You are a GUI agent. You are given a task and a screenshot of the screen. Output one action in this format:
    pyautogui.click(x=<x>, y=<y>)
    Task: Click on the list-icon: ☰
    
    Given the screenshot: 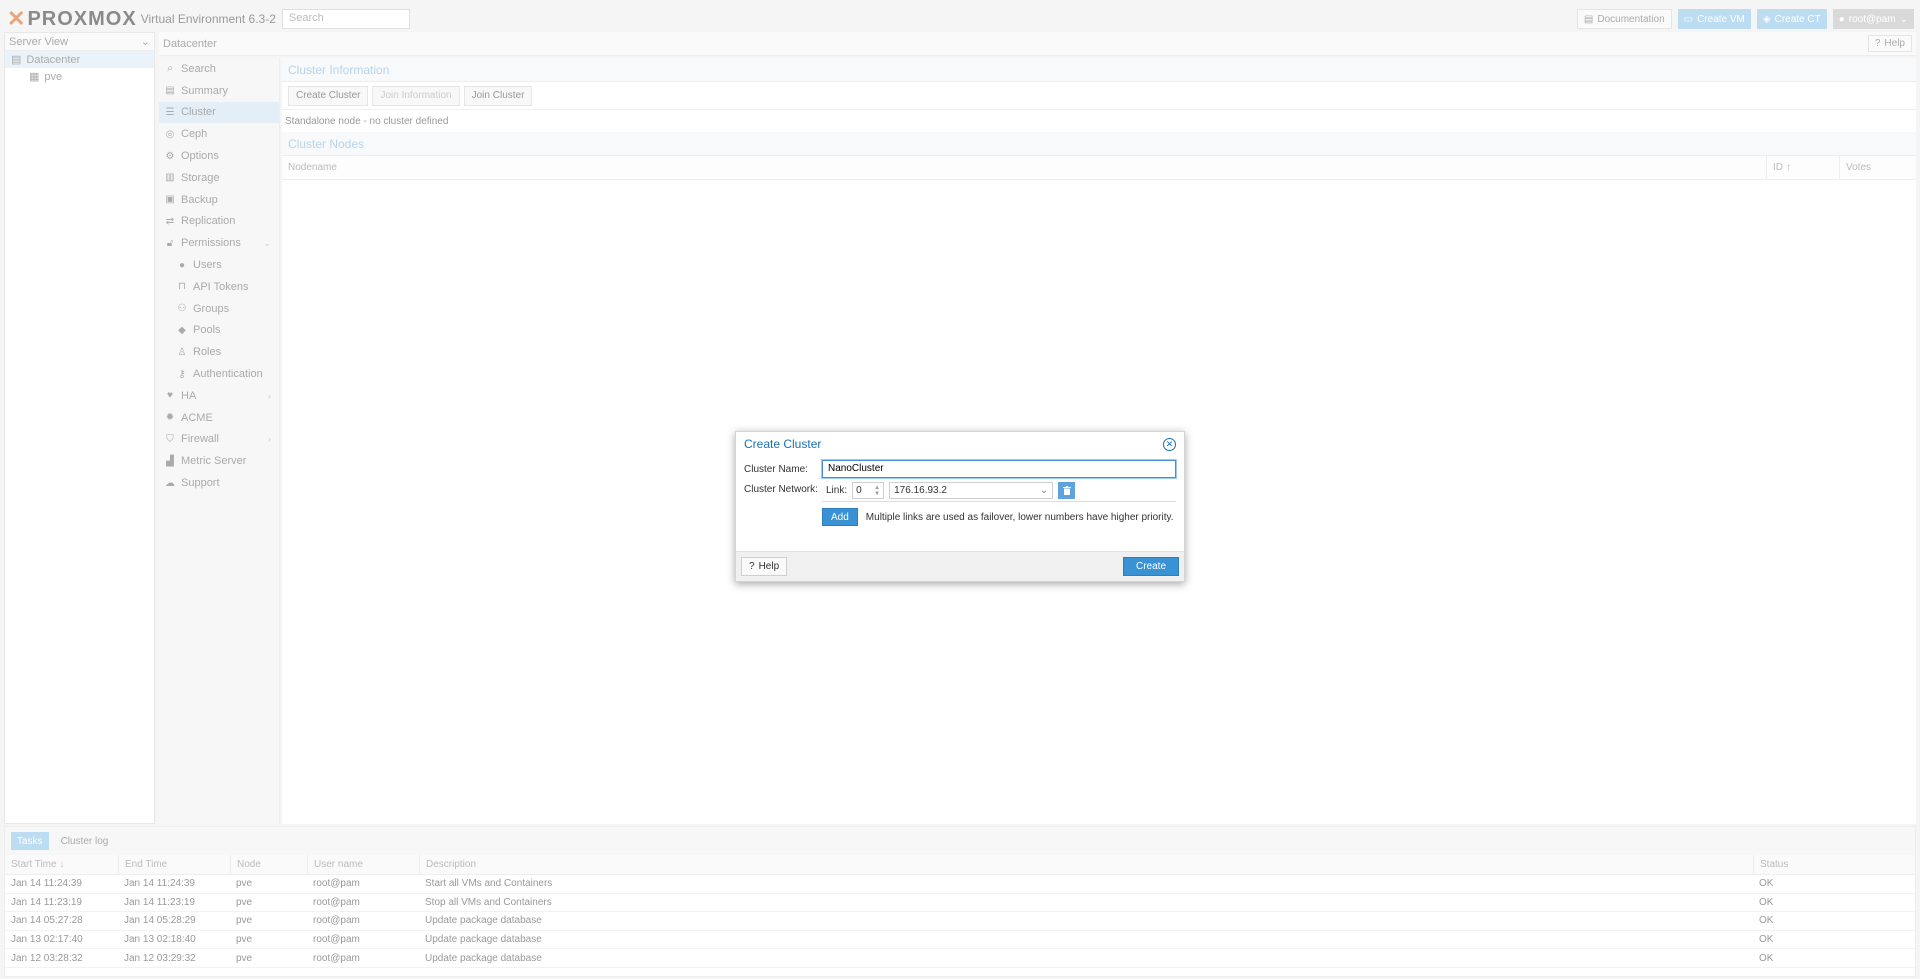 What is the action you would take?
    pyautogui.click(x=170, y=112)
    